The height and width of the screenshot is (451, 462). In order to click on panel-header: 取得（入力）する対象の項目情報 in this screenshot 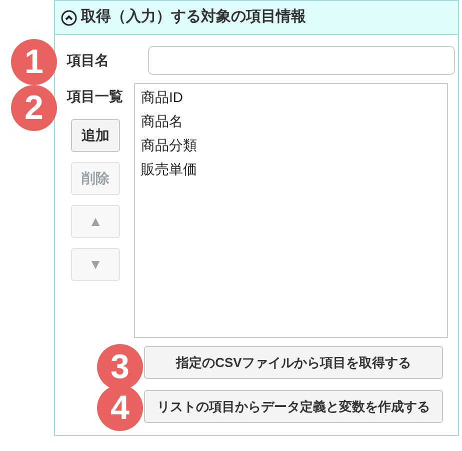, I will do `click(256, 18)`.